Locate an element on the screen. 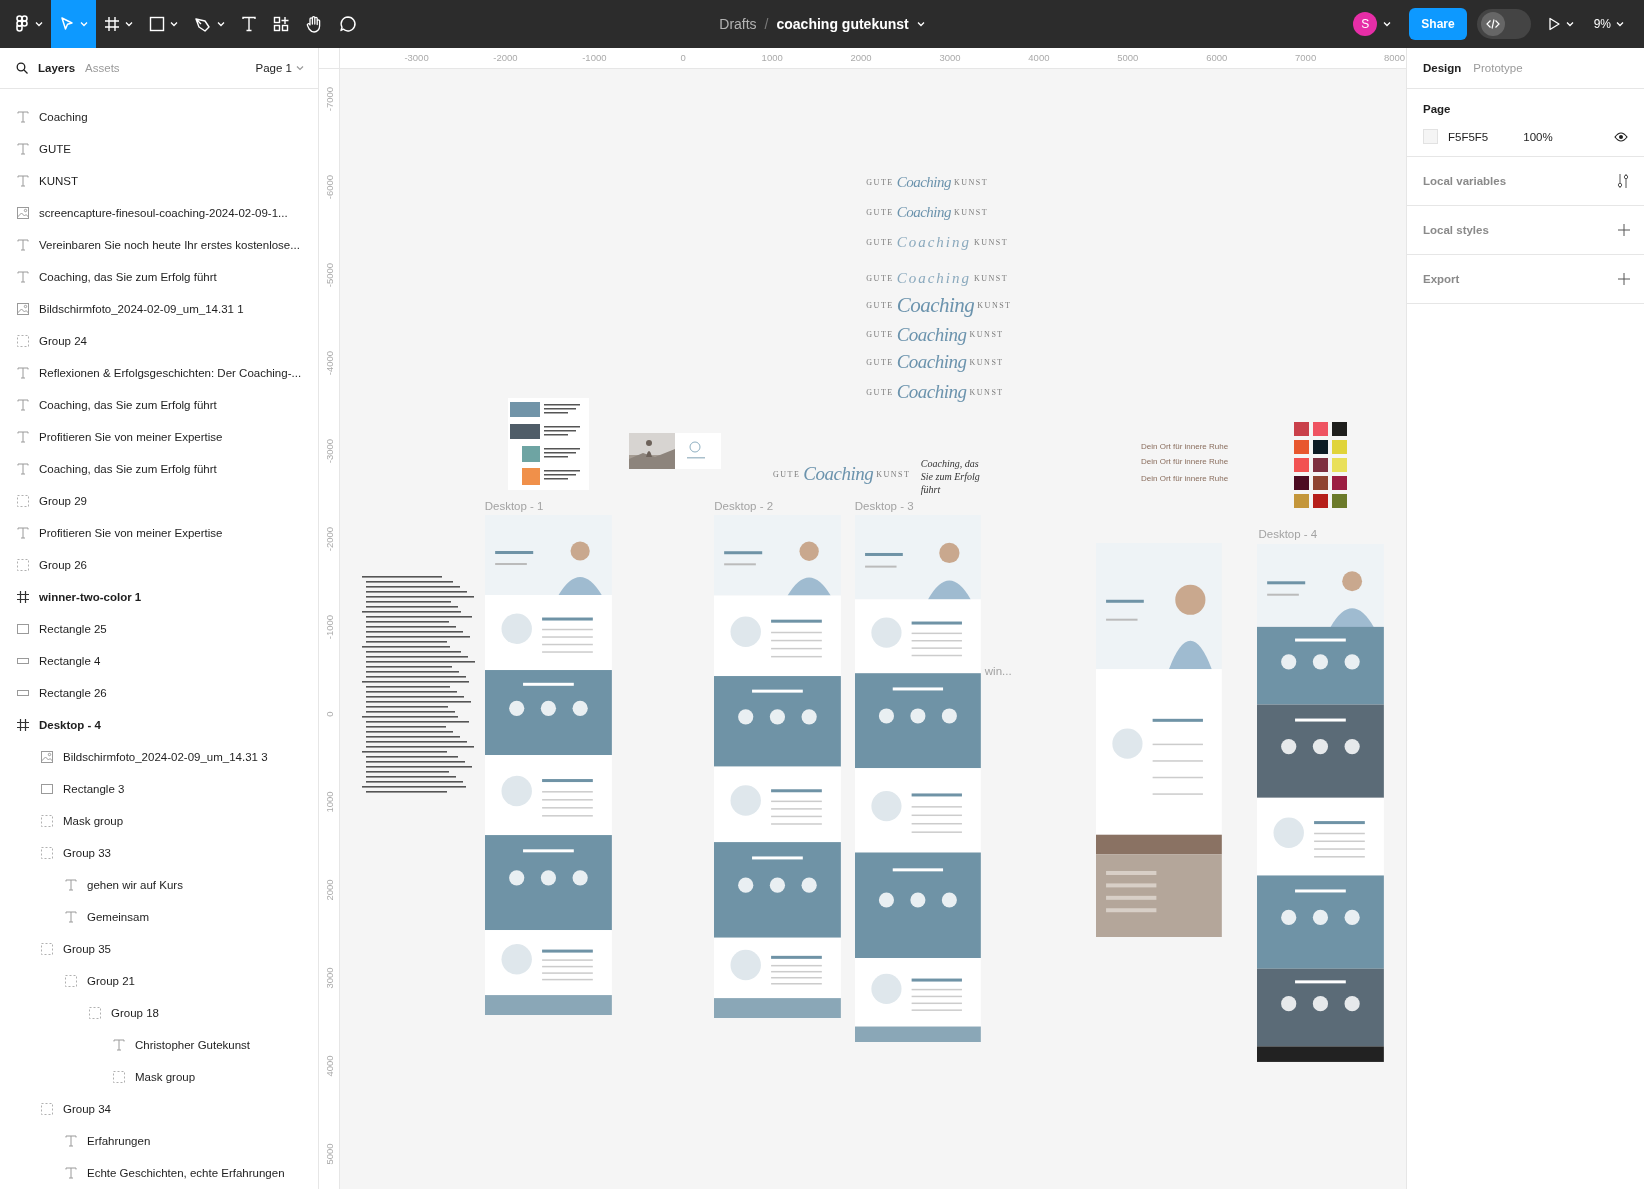 This screenshot has height=1190, width=1644. layer-item: Group 35 is located at coordinates (87, 949).